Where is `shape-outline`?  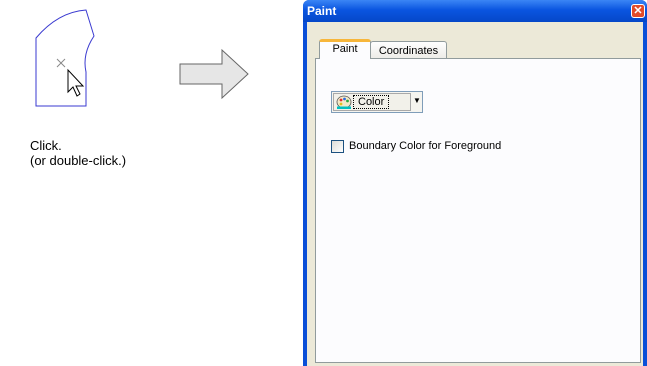
shape-outline is located at coordinates (65, 58).